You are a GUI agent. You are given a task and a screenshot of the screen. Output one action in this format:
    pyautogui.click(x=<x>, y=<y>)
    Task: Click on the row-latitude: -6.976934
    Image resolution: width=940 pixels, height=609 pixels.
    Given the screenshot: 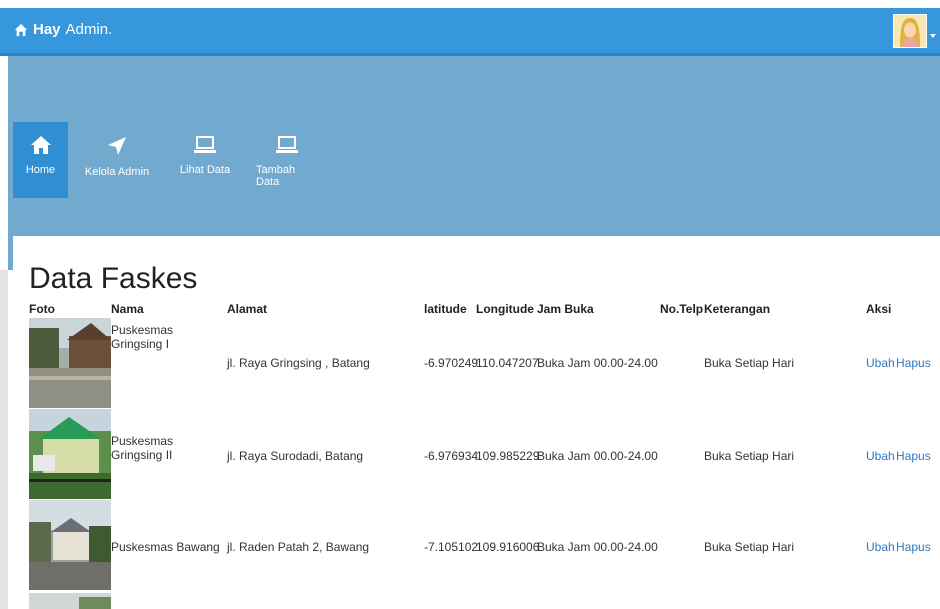 What is the action you would take?
    pyautogui.click(x=451, y=456)
    